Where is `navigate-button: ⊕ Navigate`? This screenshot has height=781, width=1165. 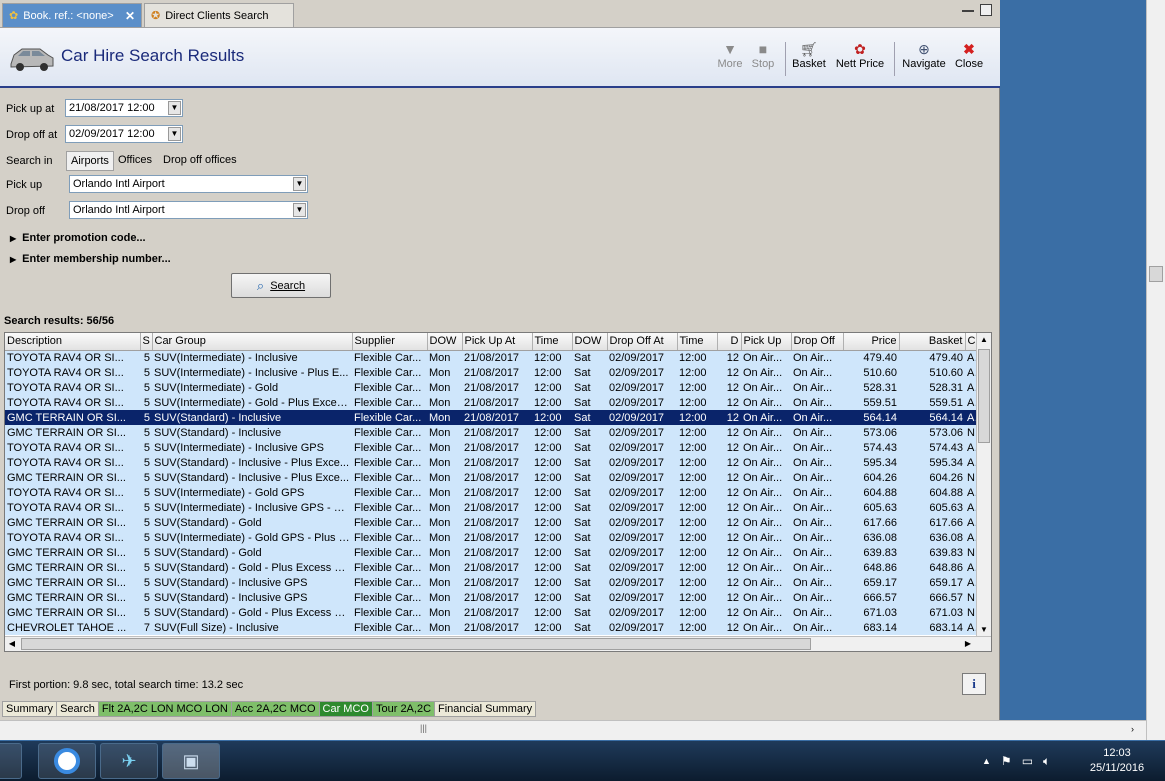
navigate-button: ⊕ Navigate is located at coordinates (924, 55).